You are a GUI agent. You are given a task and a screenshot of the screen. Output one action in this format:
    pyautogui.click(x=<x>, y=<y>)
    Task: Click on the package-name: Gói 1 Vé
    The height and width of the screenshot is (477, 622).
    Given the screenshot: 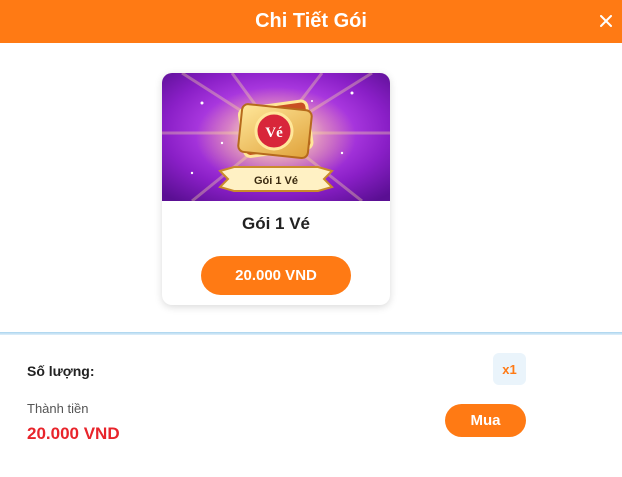 What is the action you would take?
    pyautogui.click(x=276, y=223)
    